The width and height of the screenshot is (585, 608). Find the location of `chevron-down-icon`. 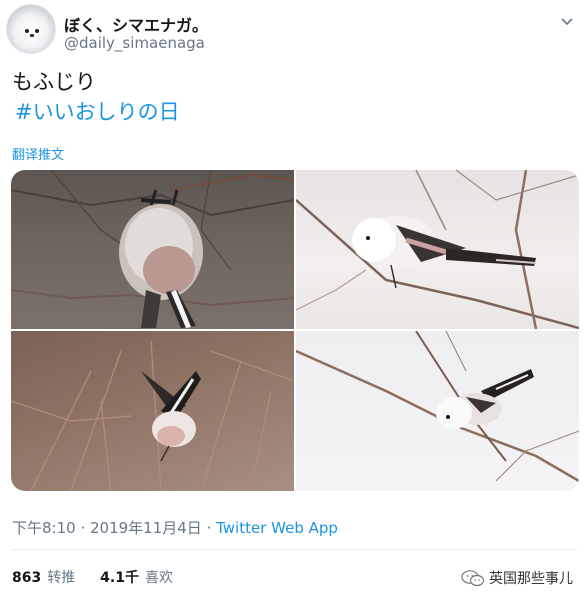

chevron-down-icon is located at coordinates (567, 21).